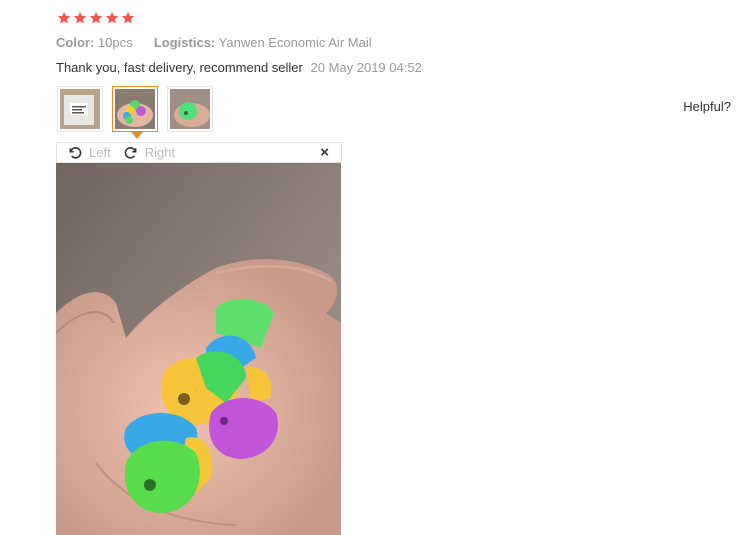 Image resolution: width=739 pixels, height=535 pixels. What do you see at coordinates (130, 152) in the screenshot?
I see `rotate-right-icon` at bounding box center [130, 152].